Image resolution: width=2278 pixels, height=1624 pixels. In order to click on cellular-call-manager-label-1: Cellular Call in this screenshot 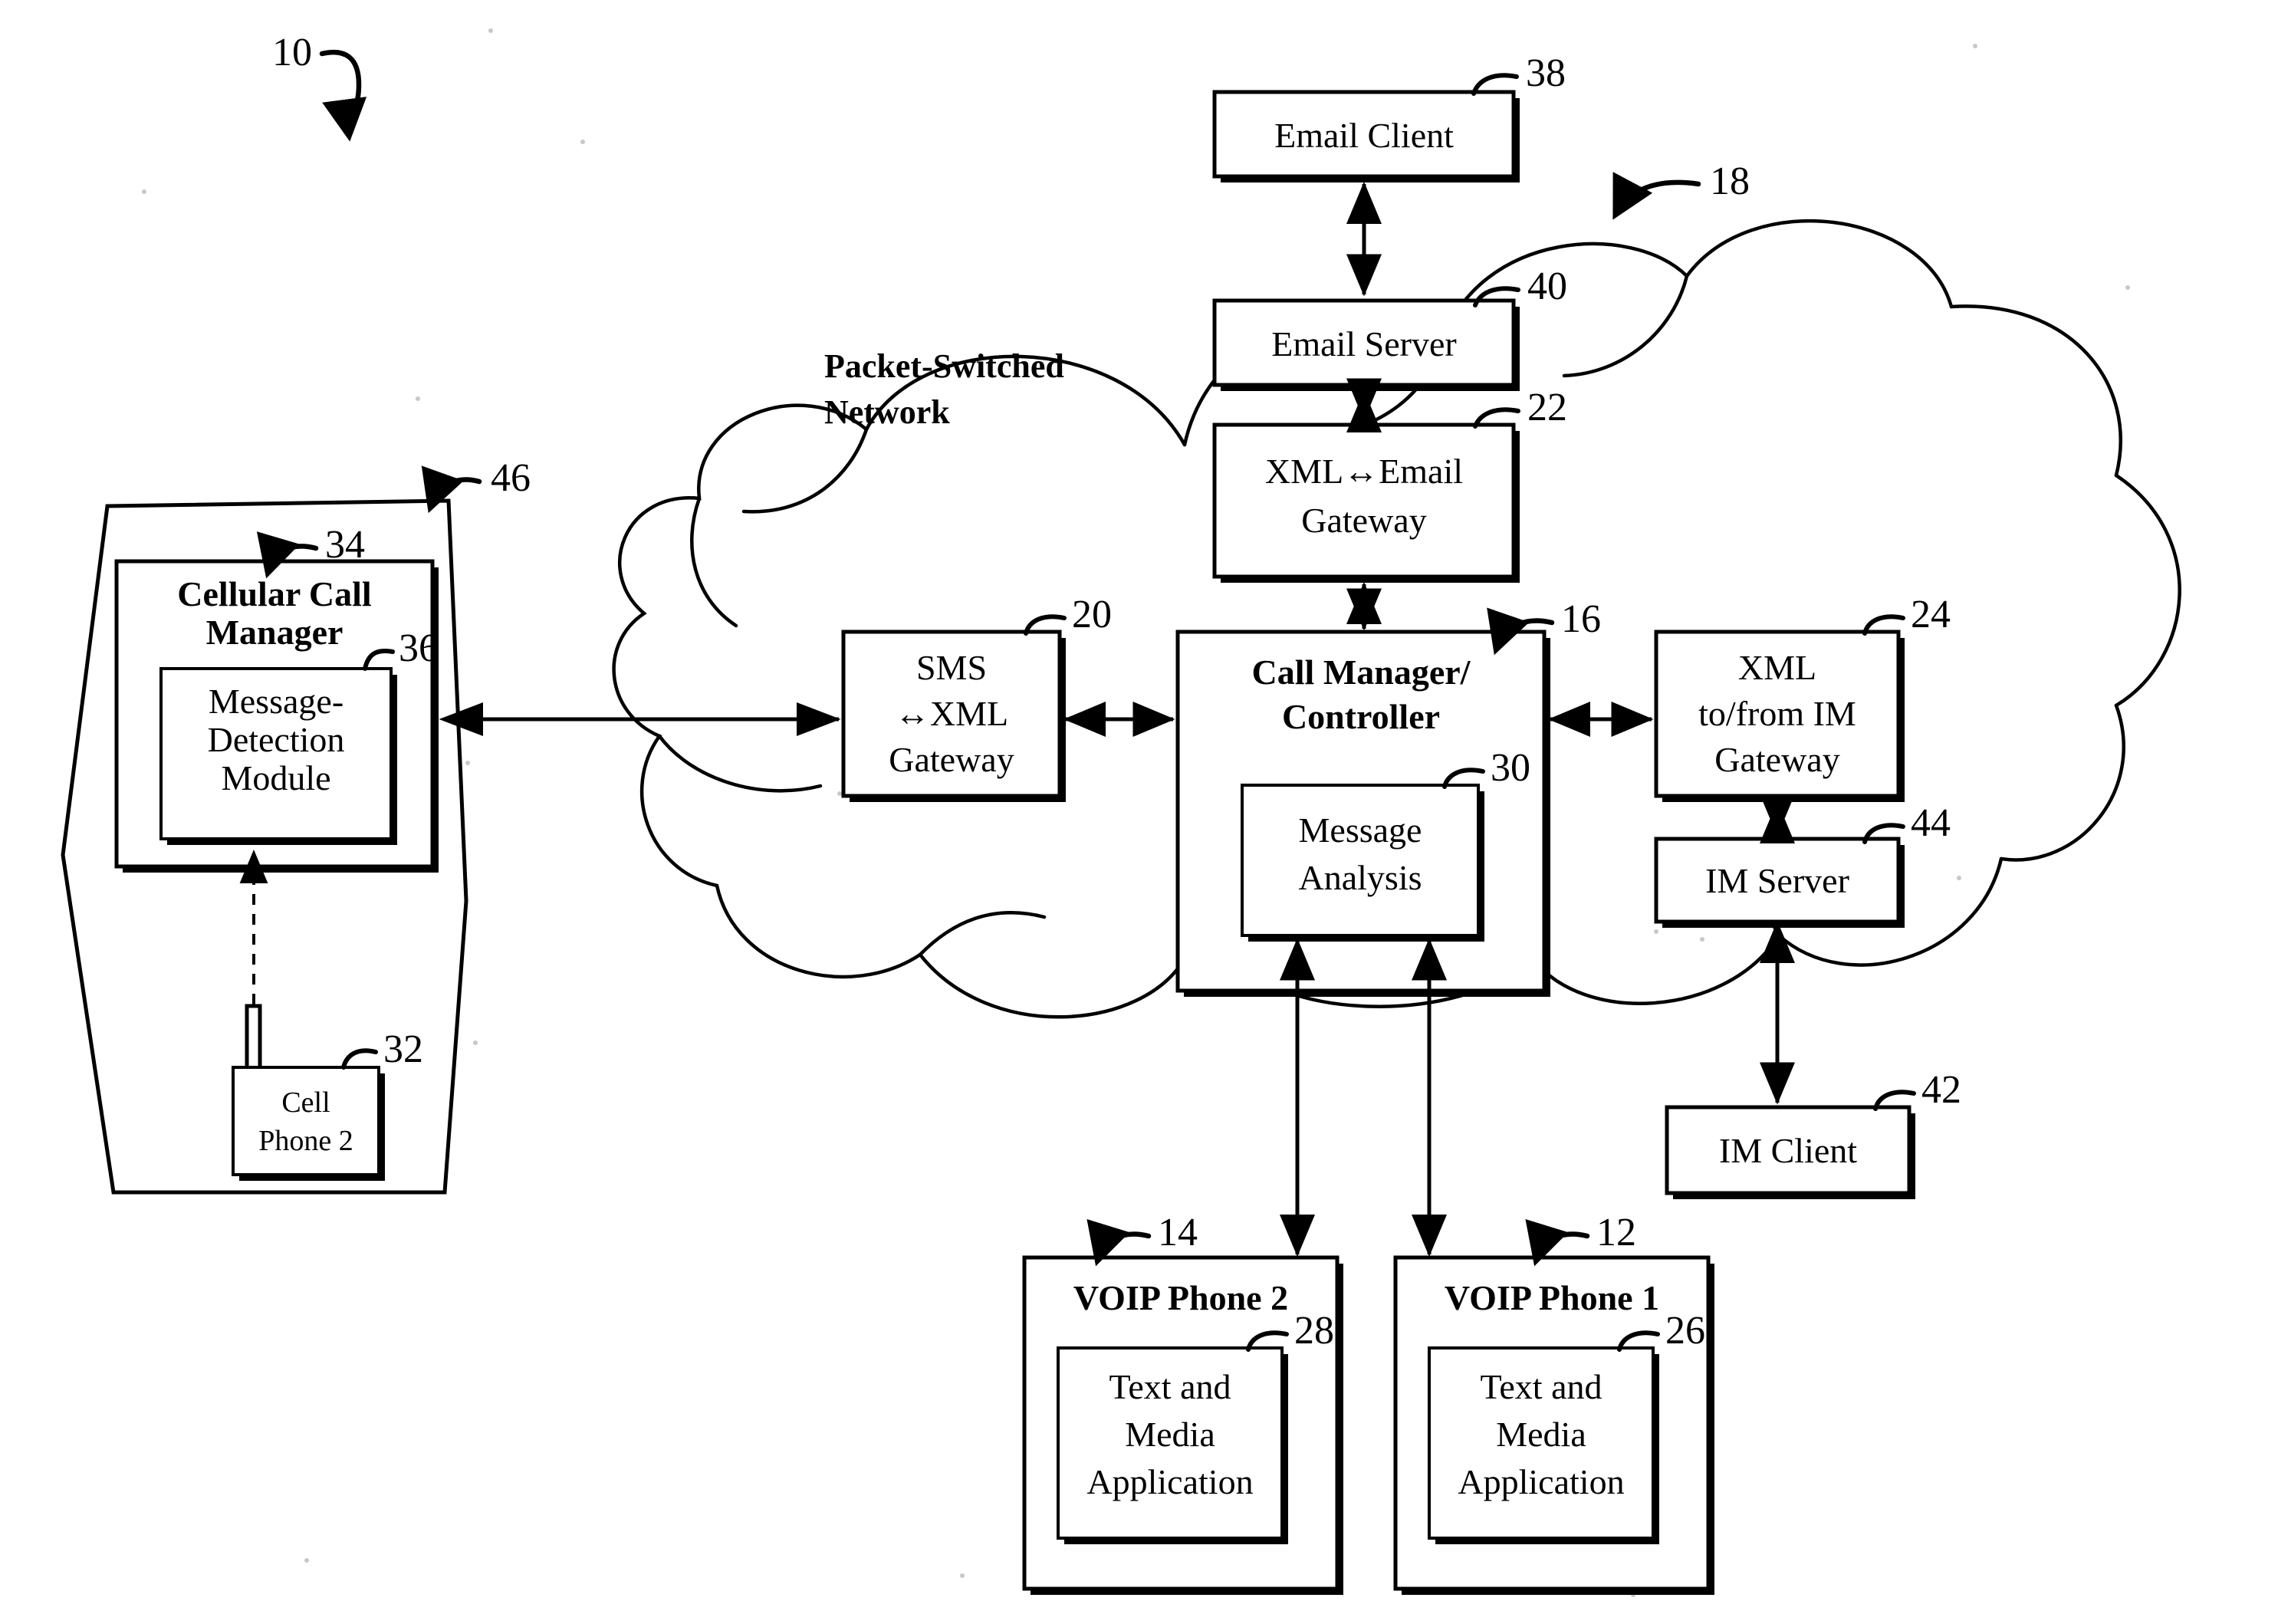, I will do `click(274, 593)`.